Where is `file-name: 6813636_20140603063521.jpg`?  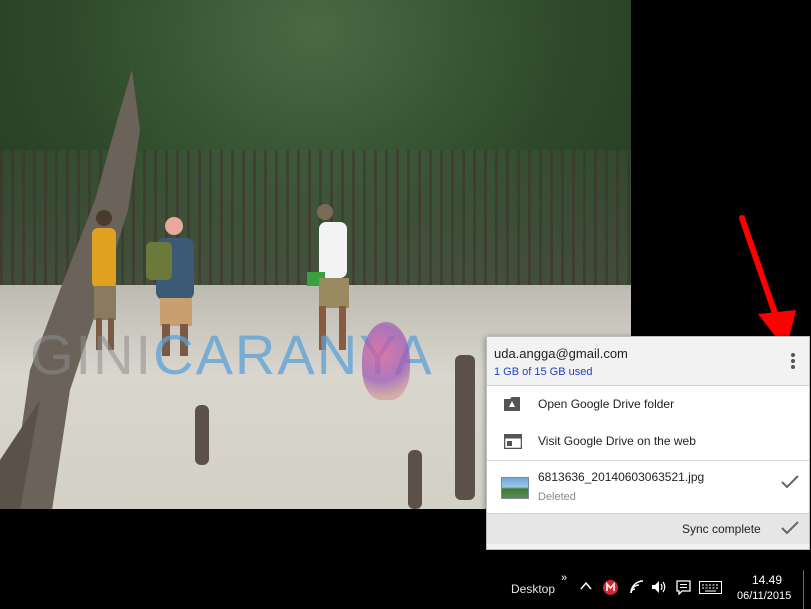
file-name: 6813636_20140603063521.jpg is located at coordinates (621, 477).